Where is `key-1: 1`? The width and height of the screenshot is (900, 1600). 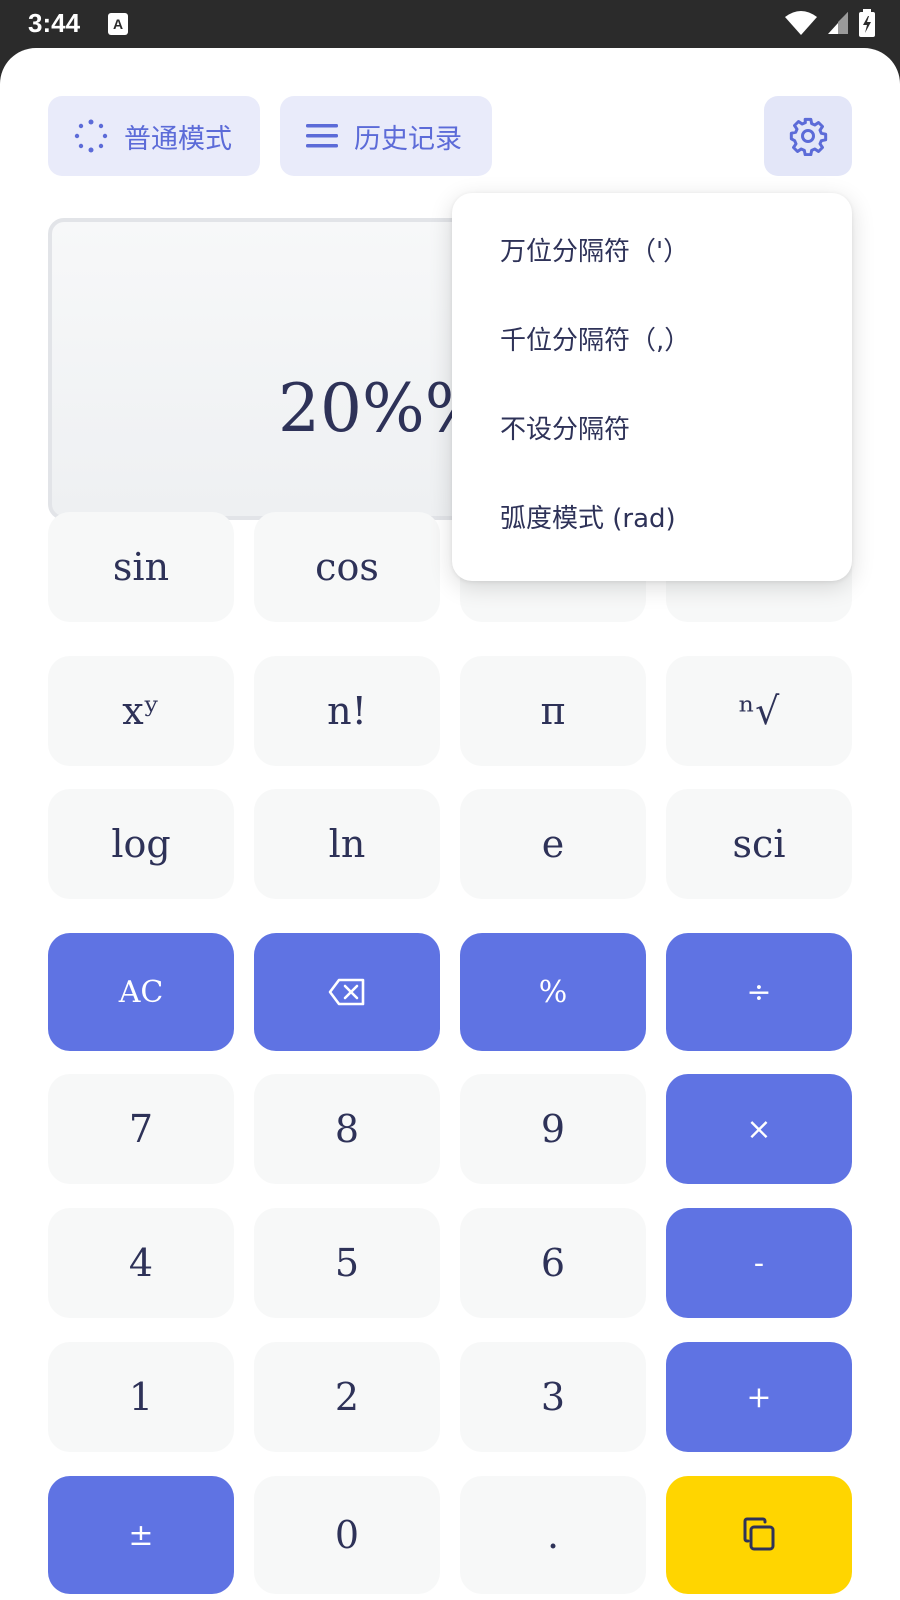 key-1: 1 is located at coordinates (141, 1397).